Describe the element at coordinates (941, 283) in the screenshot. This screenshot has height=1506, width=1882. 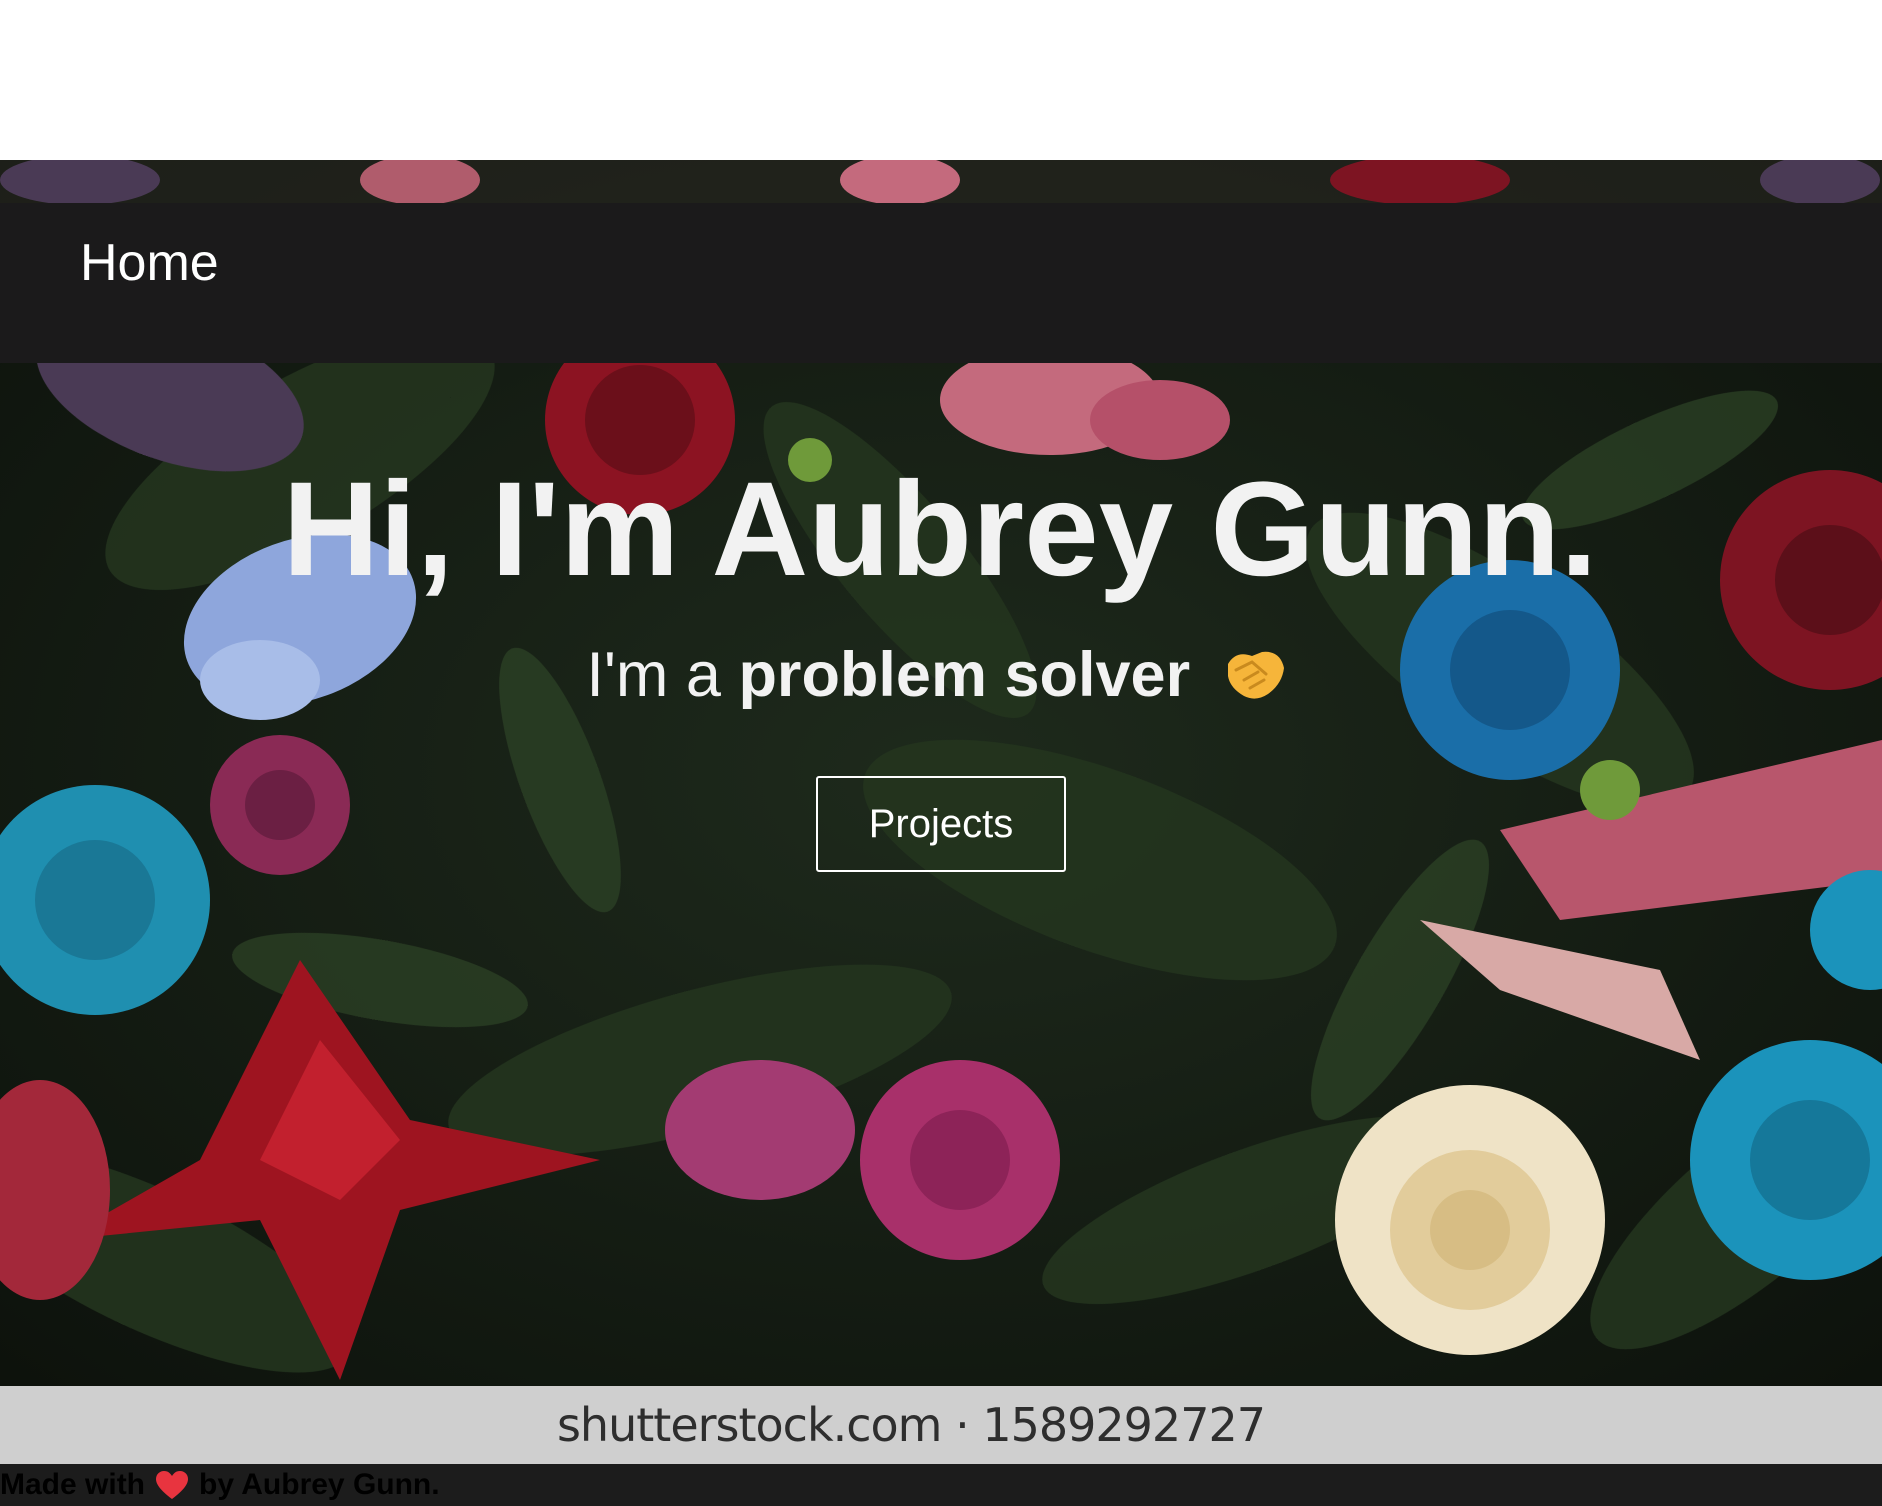
I see `navbar: Home` at that location.